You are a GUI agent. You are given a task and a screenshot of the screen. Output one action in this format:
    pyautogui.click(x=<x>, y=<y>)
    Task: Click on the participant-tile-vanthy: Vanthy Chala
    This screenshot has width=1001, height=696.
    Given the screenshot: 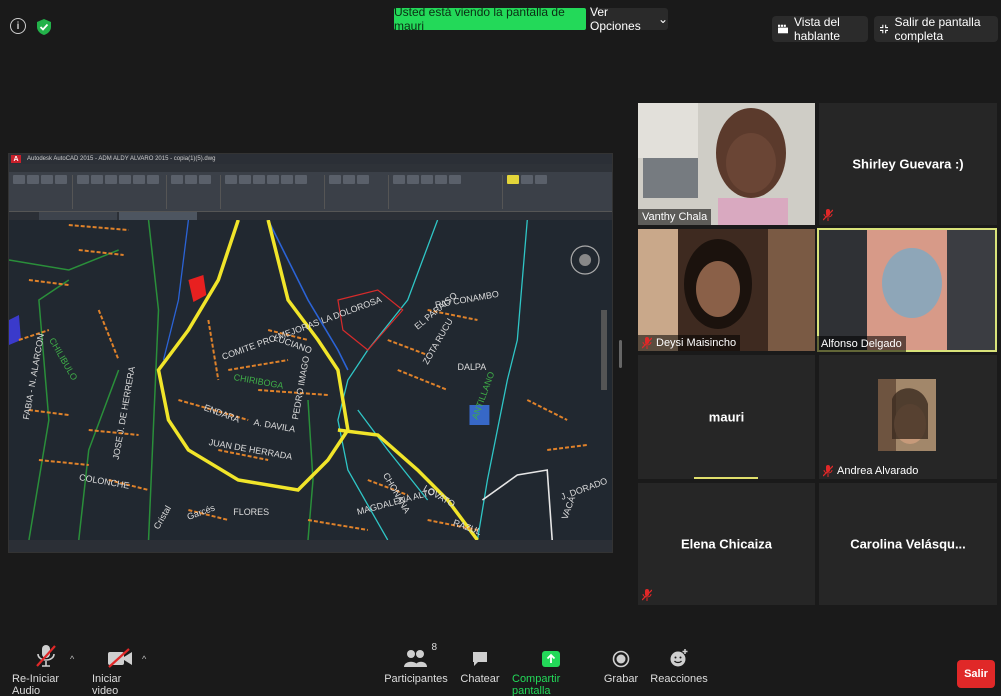 What is the action you would take?
    pyautogui.click(x=726, y=164)
    